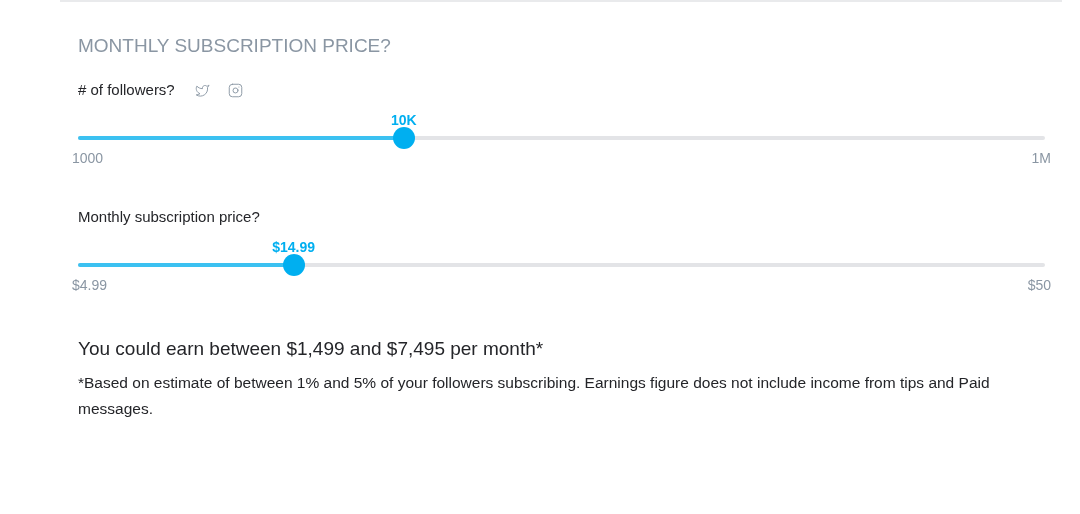  What do you see at coordinates (311, 349) in the screenshot?
I see `earnings-estimate: You could earn between $1,499 and $7,495 per month*` at bounding box center [311, 349].